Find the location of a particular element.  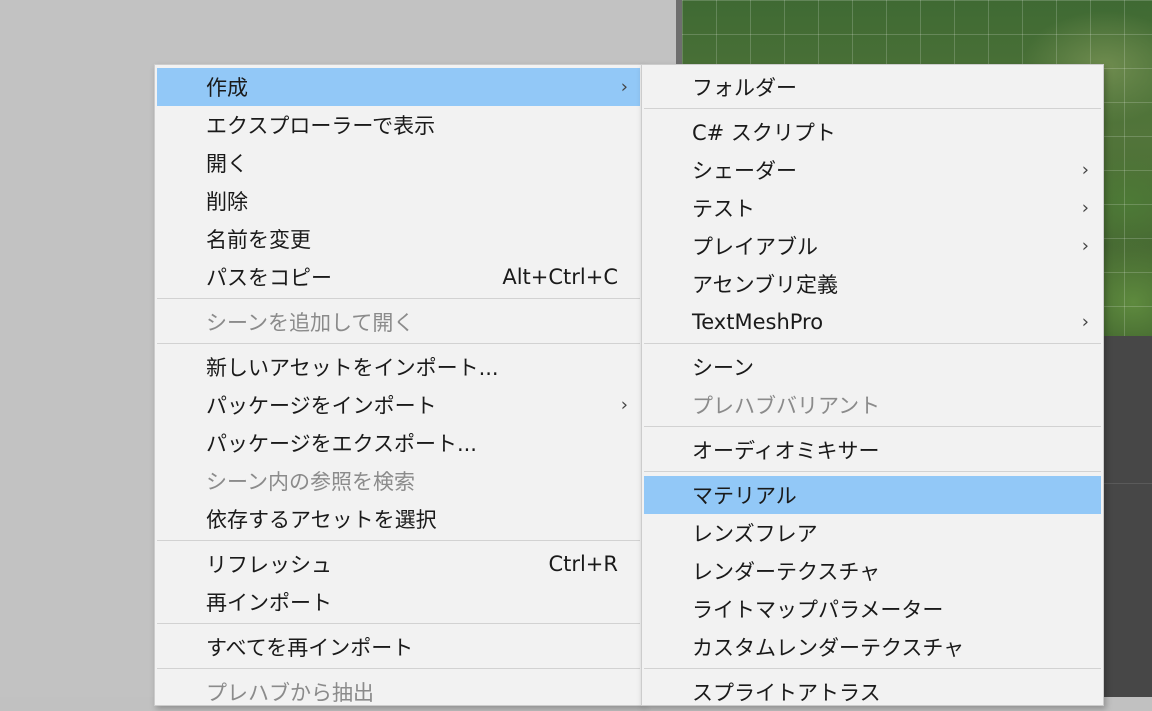

submenu-item-textmeshpro: TextMeshPro › is located at coordinates (872, 322).